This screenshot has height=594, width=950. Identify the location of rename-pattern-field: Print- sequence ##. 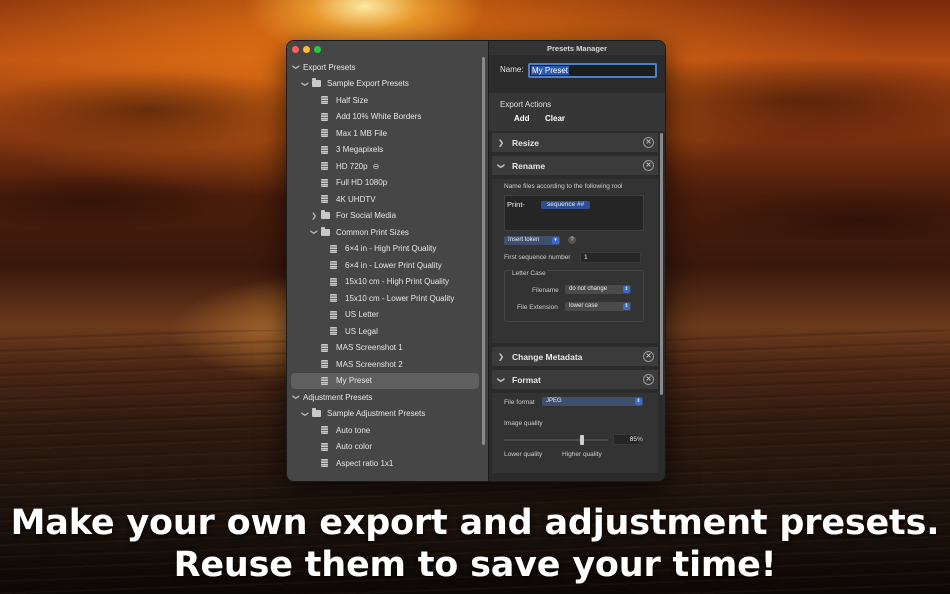
(574, 213).